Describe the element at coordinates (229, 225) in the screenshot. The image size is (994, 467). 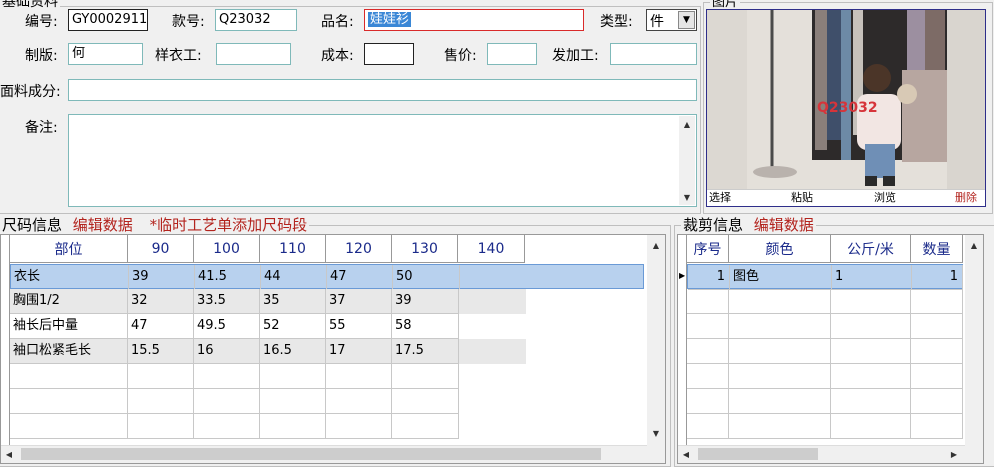
I see `size-add-link: *临时工艺单添加尺码段` at that location.